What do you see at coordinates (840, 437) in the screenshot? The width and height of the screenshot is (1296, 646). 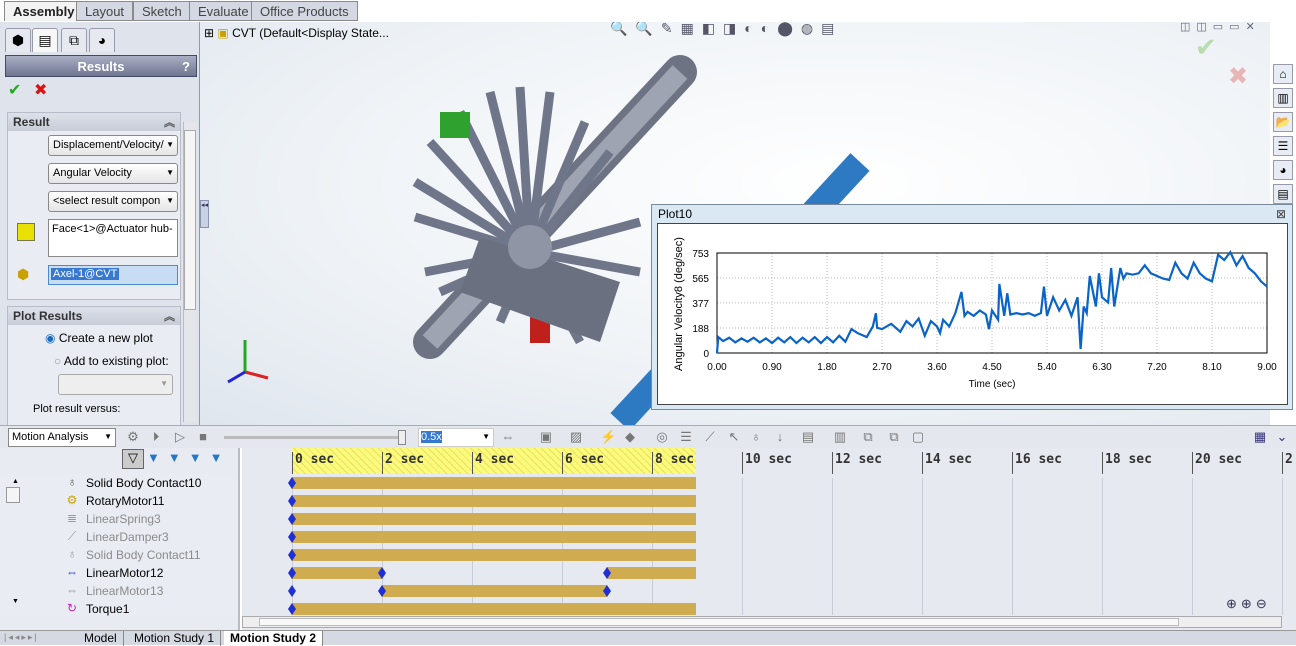 I see `properties-icon: ▥` at bounding box center [840, 437].